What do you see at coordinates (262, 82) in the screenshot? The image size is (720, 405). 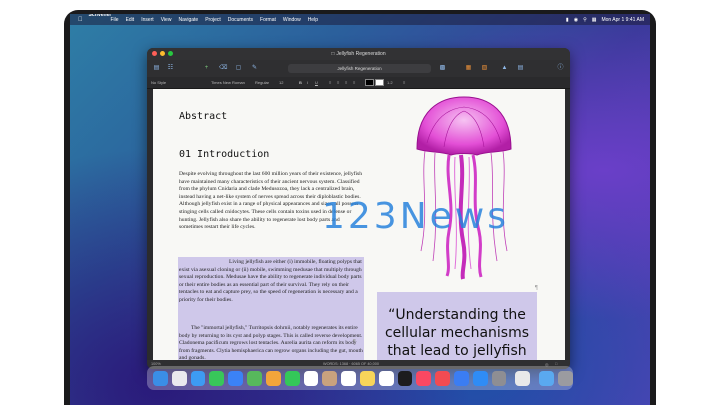 I see `font-weight-select: Regular` at bounding box center [262, 82].